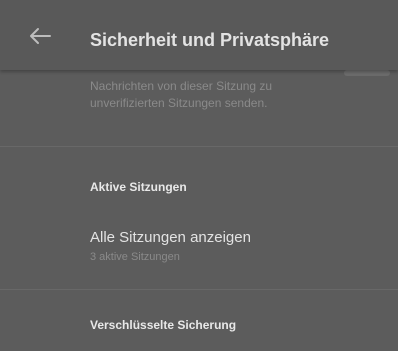 This screenshot has width=401, height=351. What do you see at coordinates (367, 73) in the screenshot?
I see `toggle-track` at bounding box center [367, 73].